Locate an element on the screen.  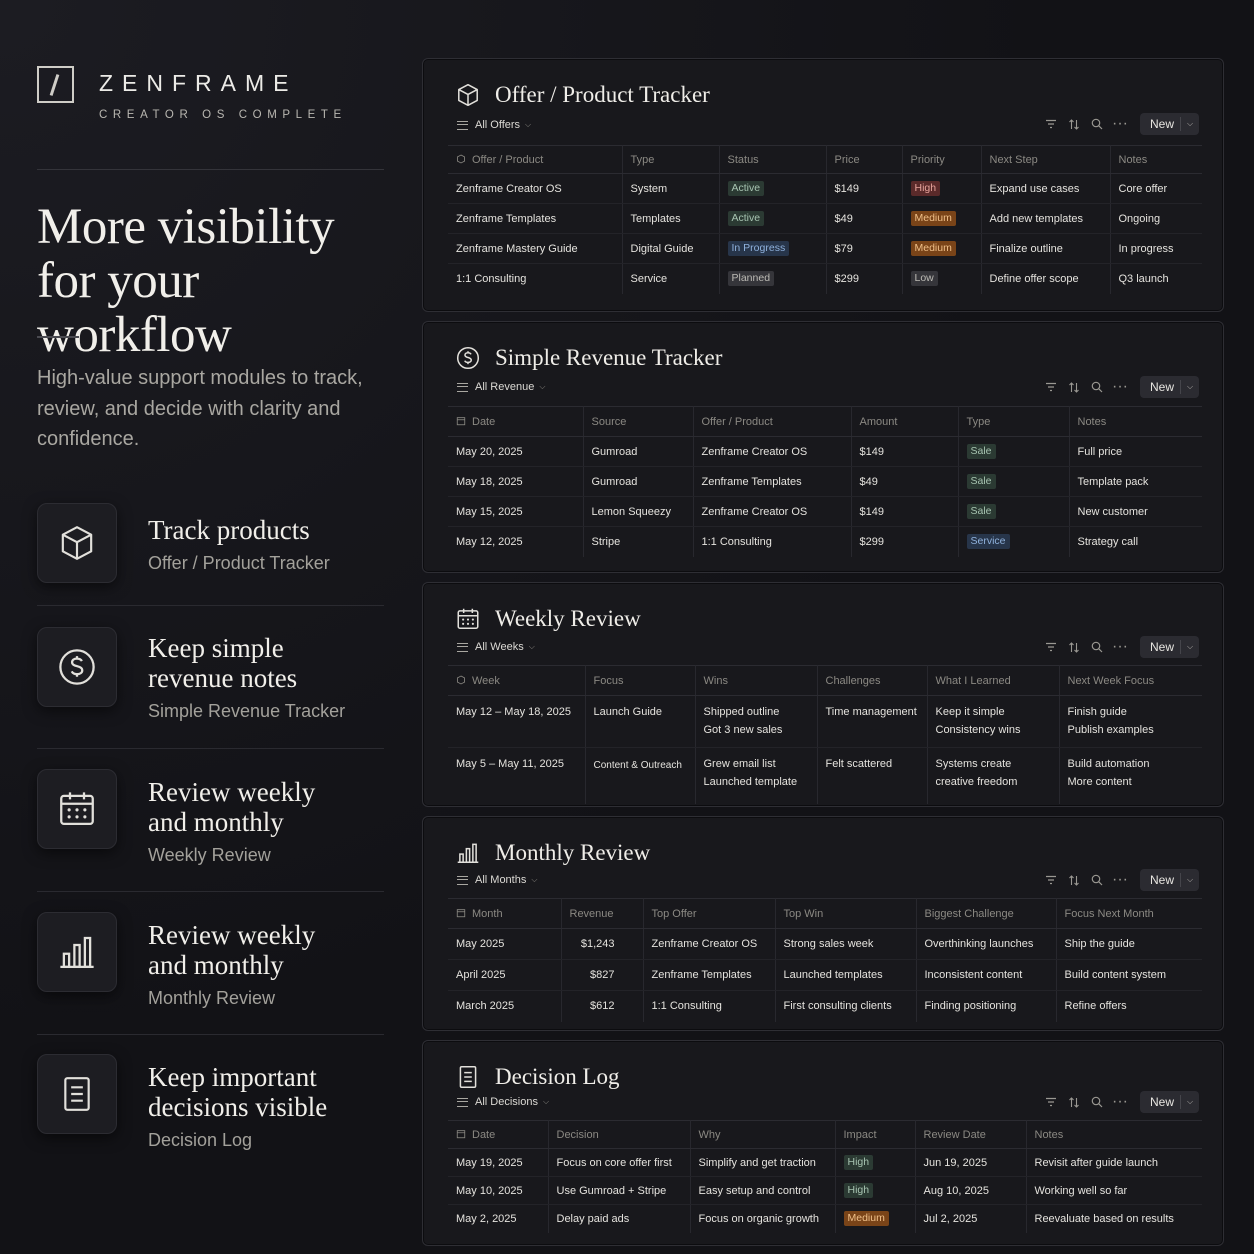
column-header: Review Date is located at coordinates (971, 1134).